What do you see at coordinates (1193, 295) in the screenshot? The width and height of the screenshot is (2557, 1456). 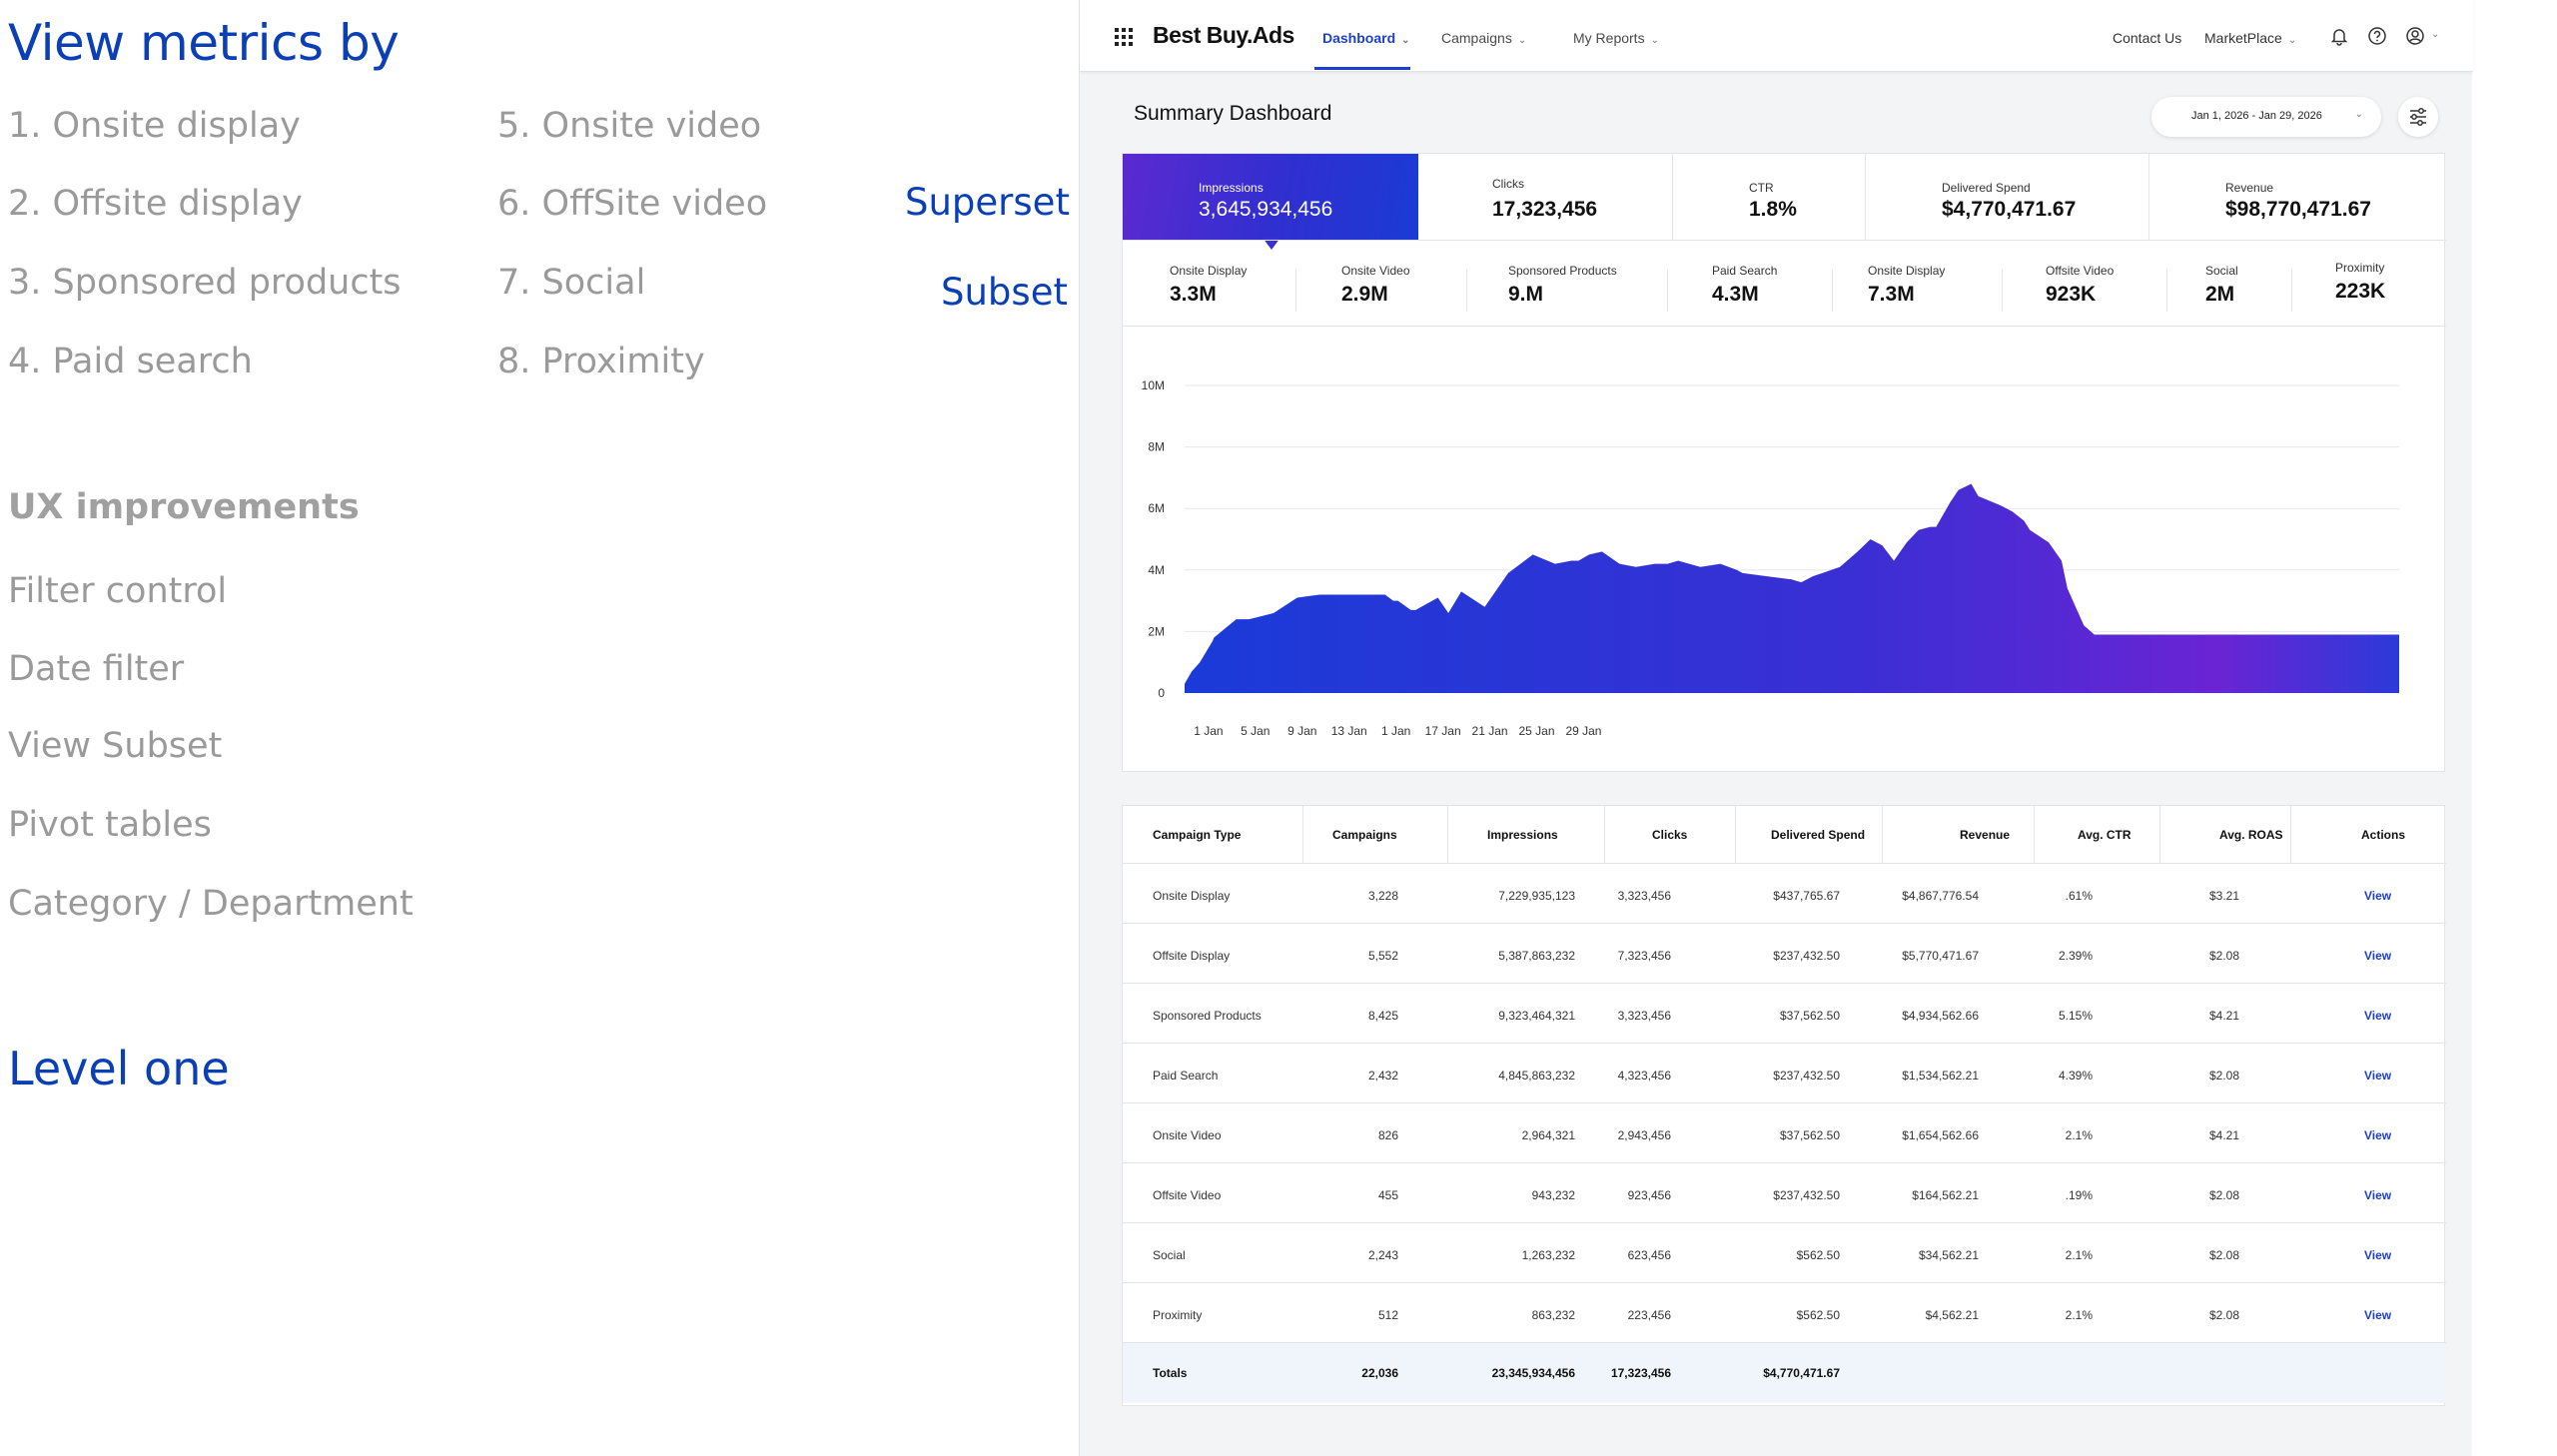 I see `subset-value: 3.3M` at bounding box center [1193, 295].